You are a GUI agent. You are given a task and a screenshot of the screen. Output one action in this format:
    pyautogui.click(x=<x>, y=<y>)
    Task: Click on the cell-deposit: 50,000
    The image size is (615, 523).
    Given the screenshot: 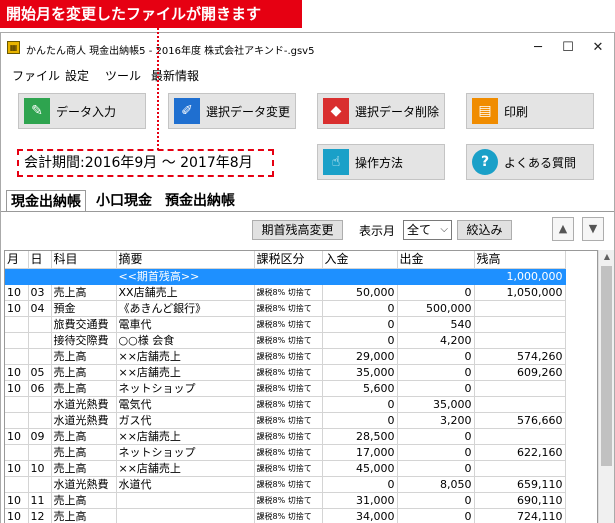 What is the action you would take?
    pyautogui.click(x=360, y=292)
    